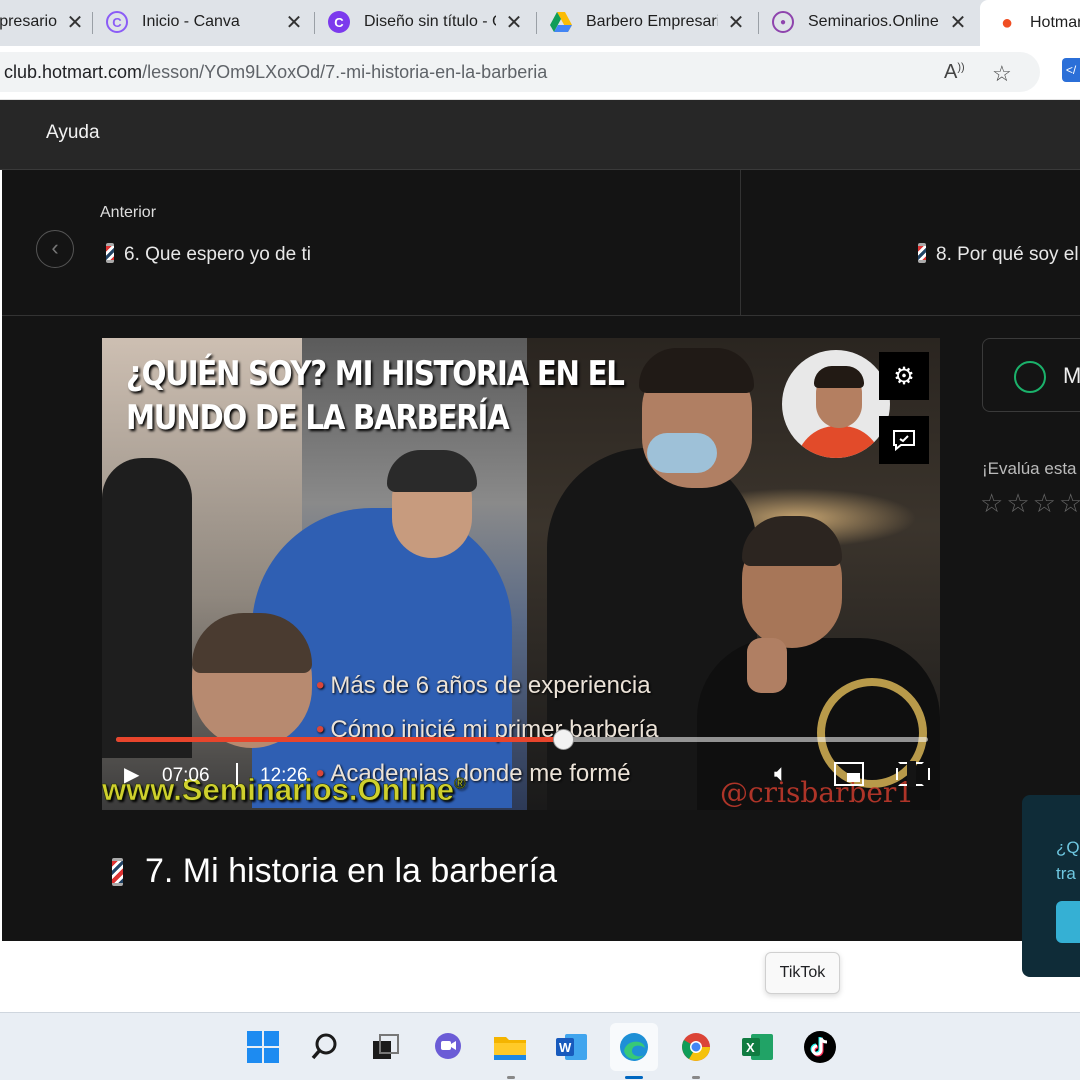 The width and height of the screenshot is (1080, 1080). I want to click on task-view-icon, so click(386, 1047).